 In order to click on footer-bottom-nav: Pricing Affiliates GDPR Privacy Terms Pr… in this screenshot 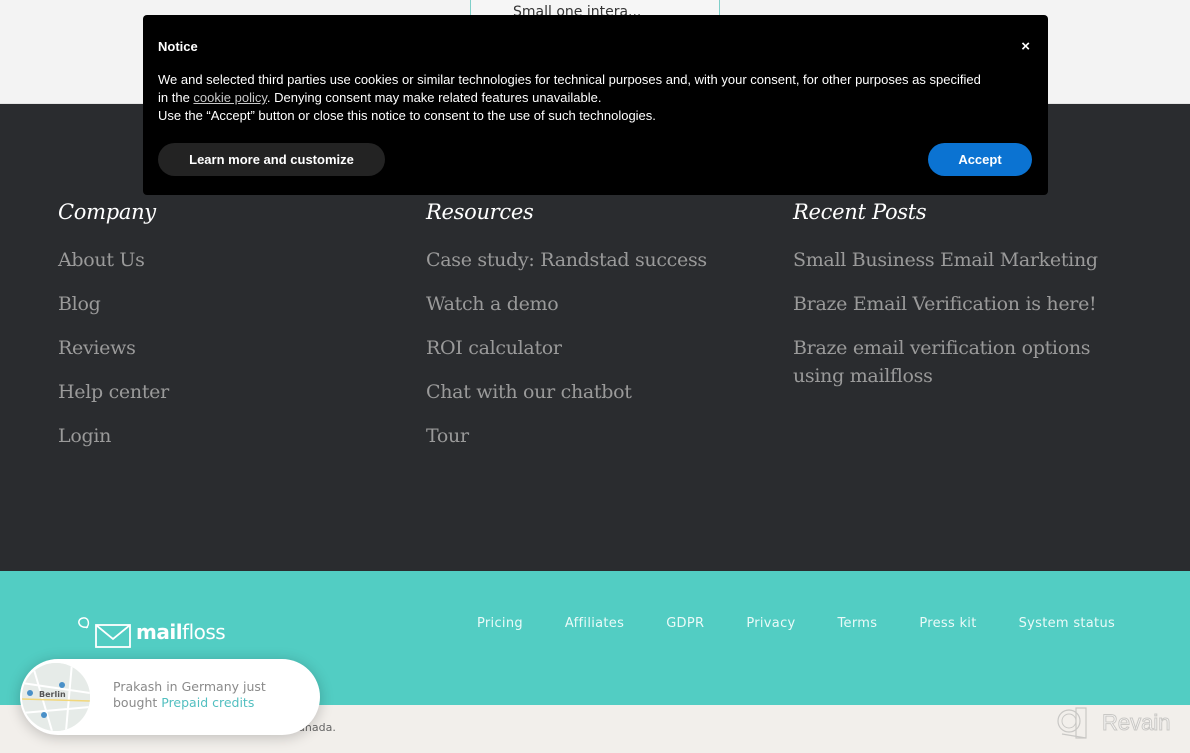, I will do `click(796, 623)`.